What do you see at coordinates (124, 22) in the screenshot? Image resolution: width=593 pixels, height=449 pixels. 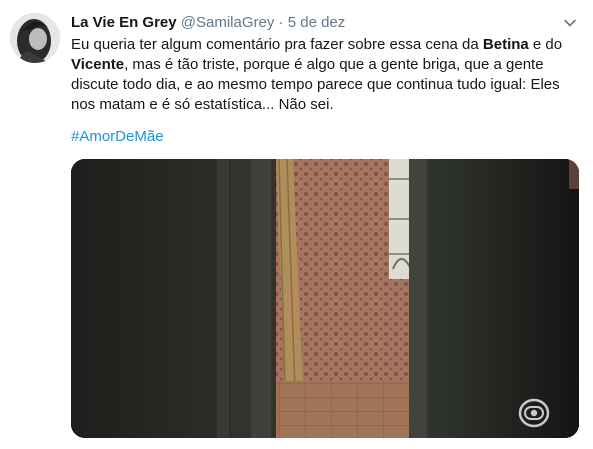 I see `author-name: La Vie En Grey` at bounding box center [124, 22].